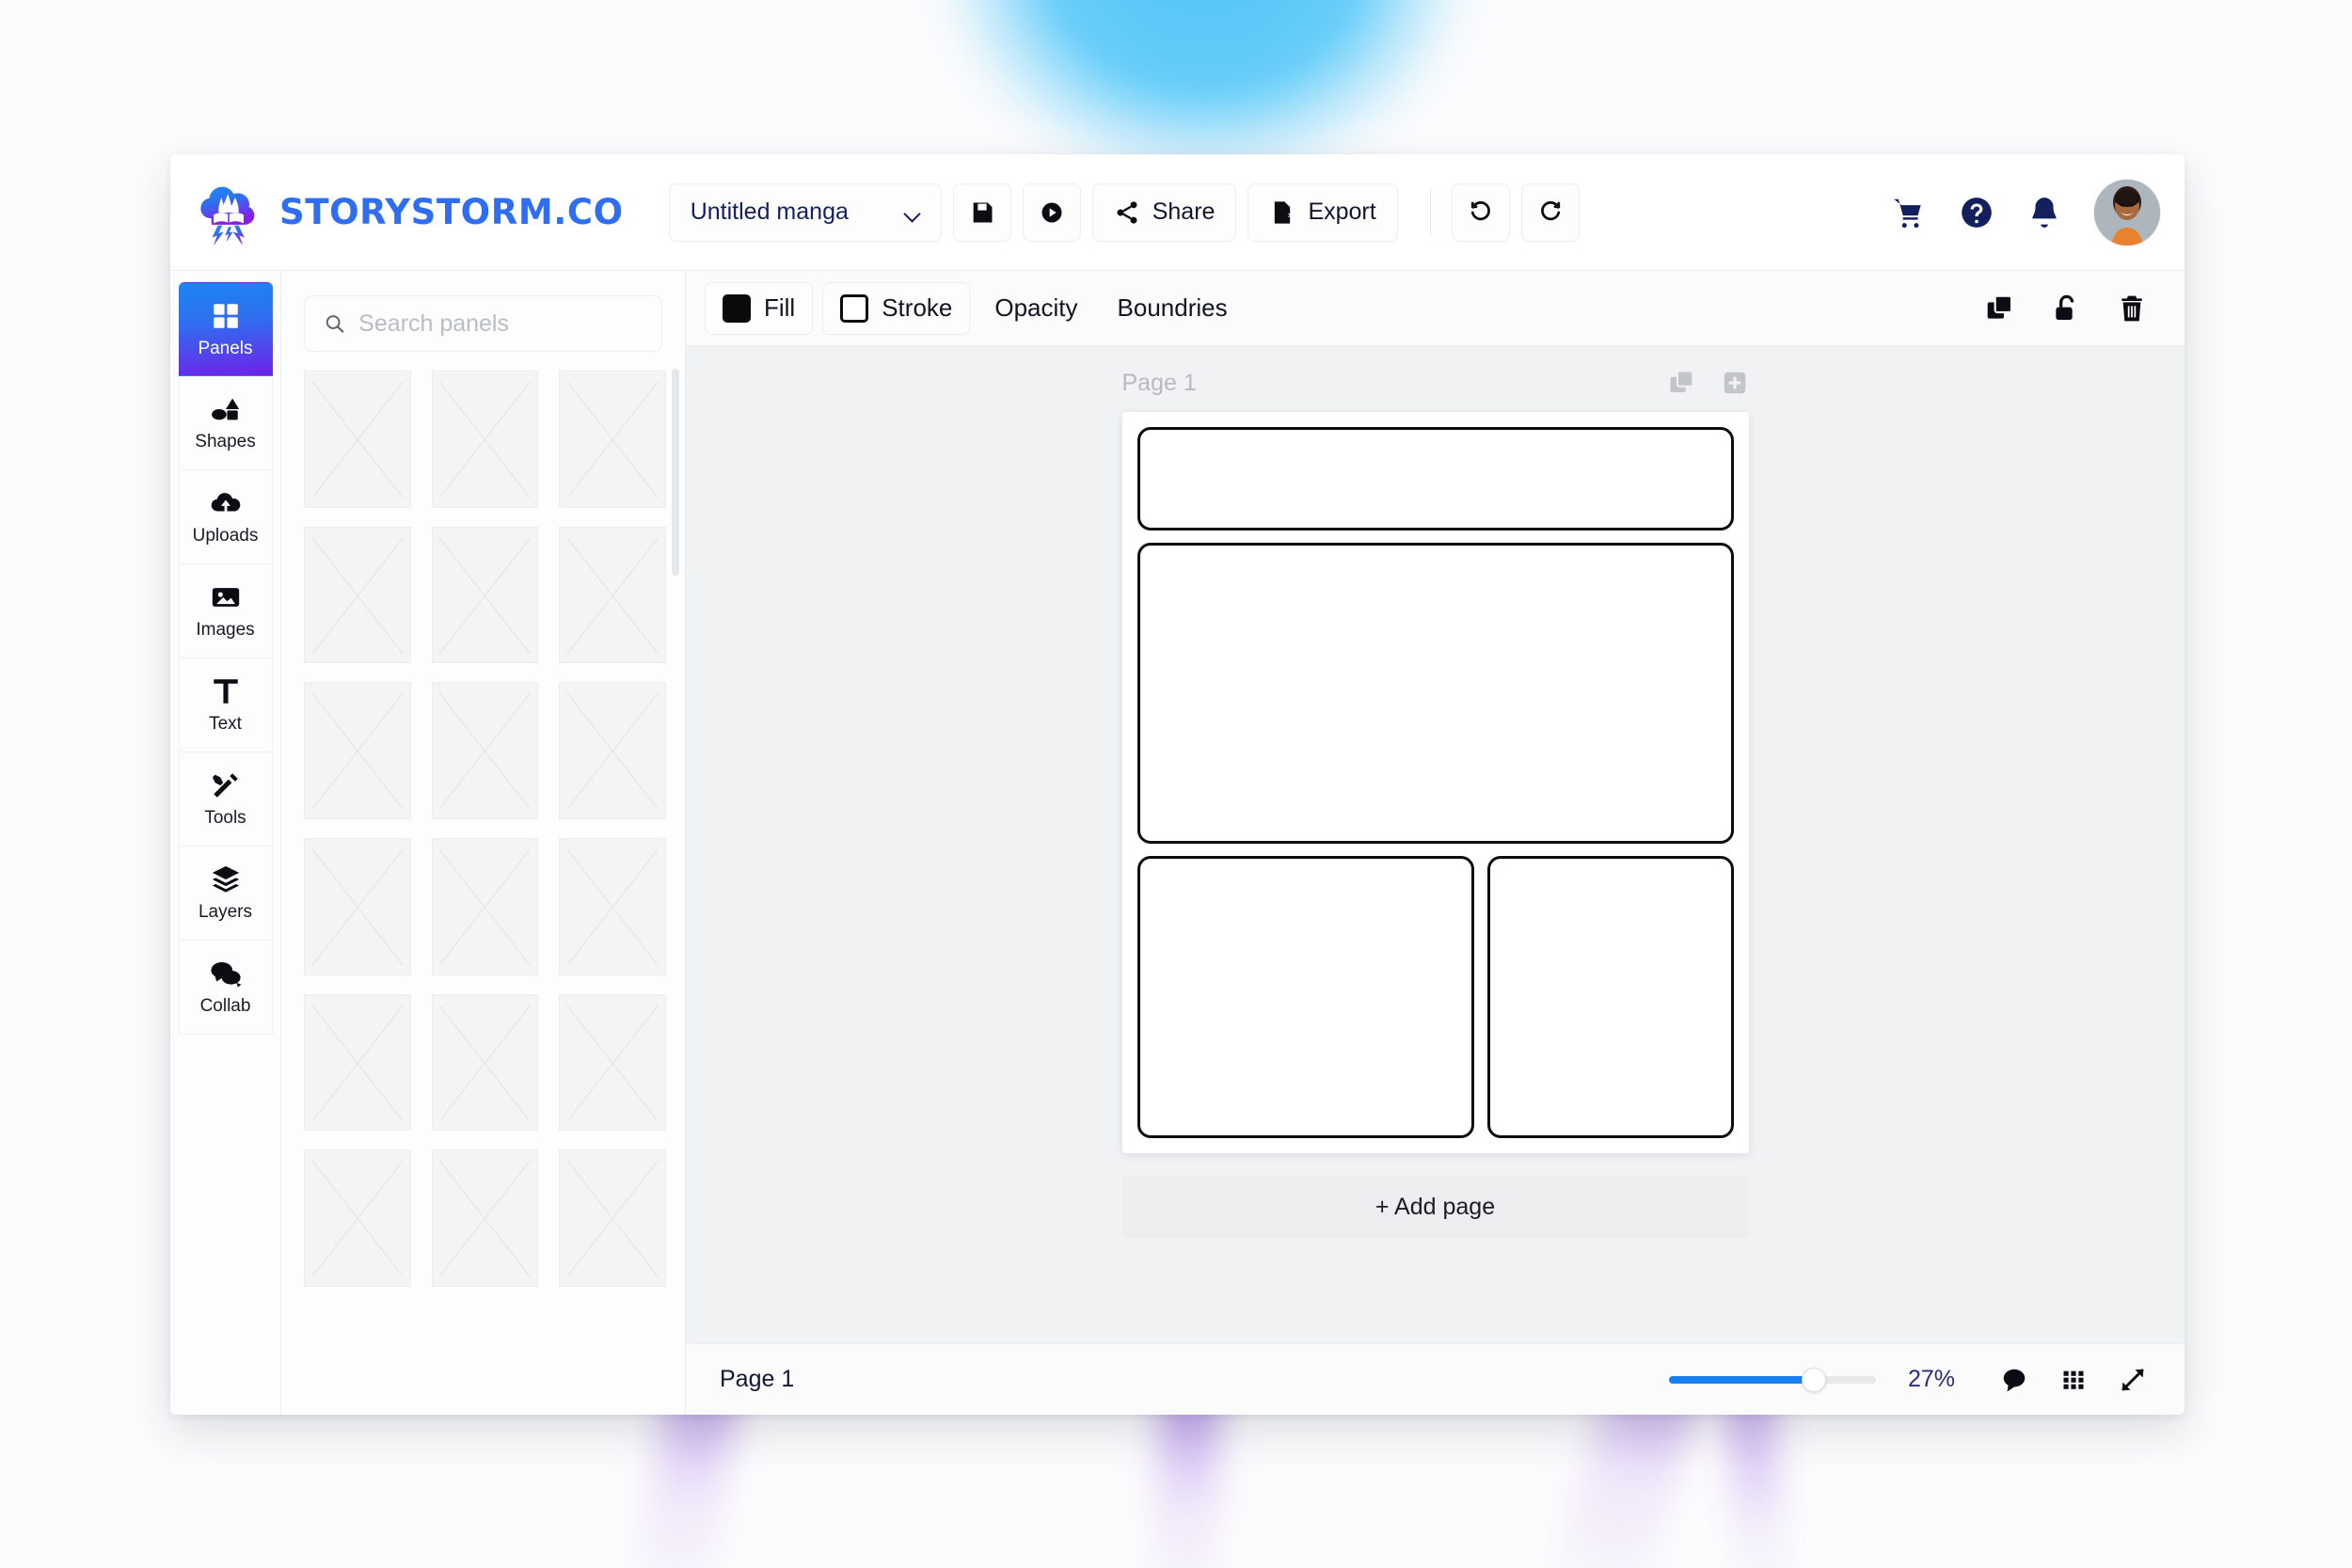  What do you see at coordinates (1515, 212) in the screenshot?
I see `history-controls` at bounding box center [1515, 212].